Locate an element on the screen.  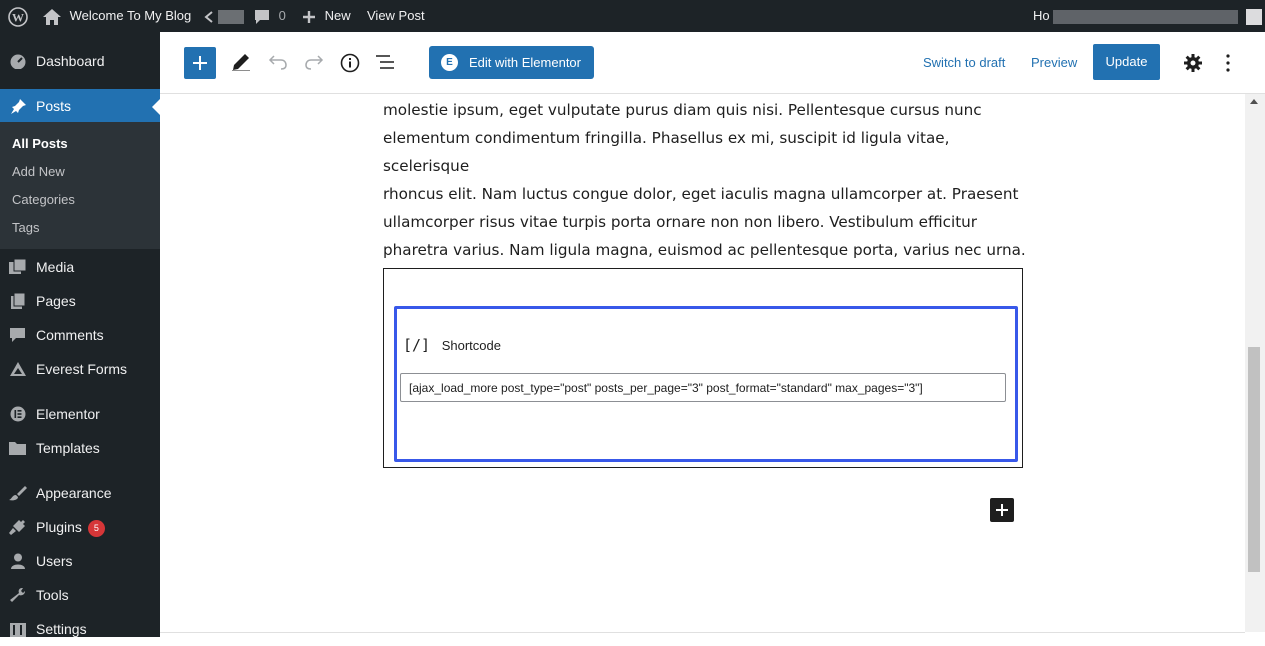
undo-button is located at coordinates (278, 64).